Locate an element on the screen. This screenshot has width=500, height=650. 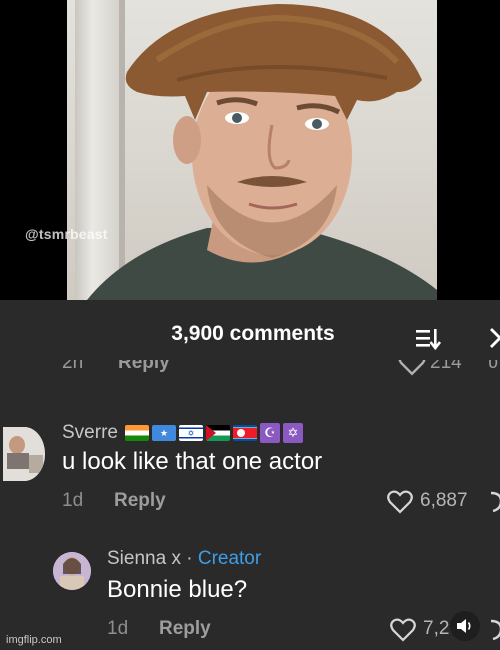
video-watermark: @tsmrbeast is located at coordinates (66, 234).